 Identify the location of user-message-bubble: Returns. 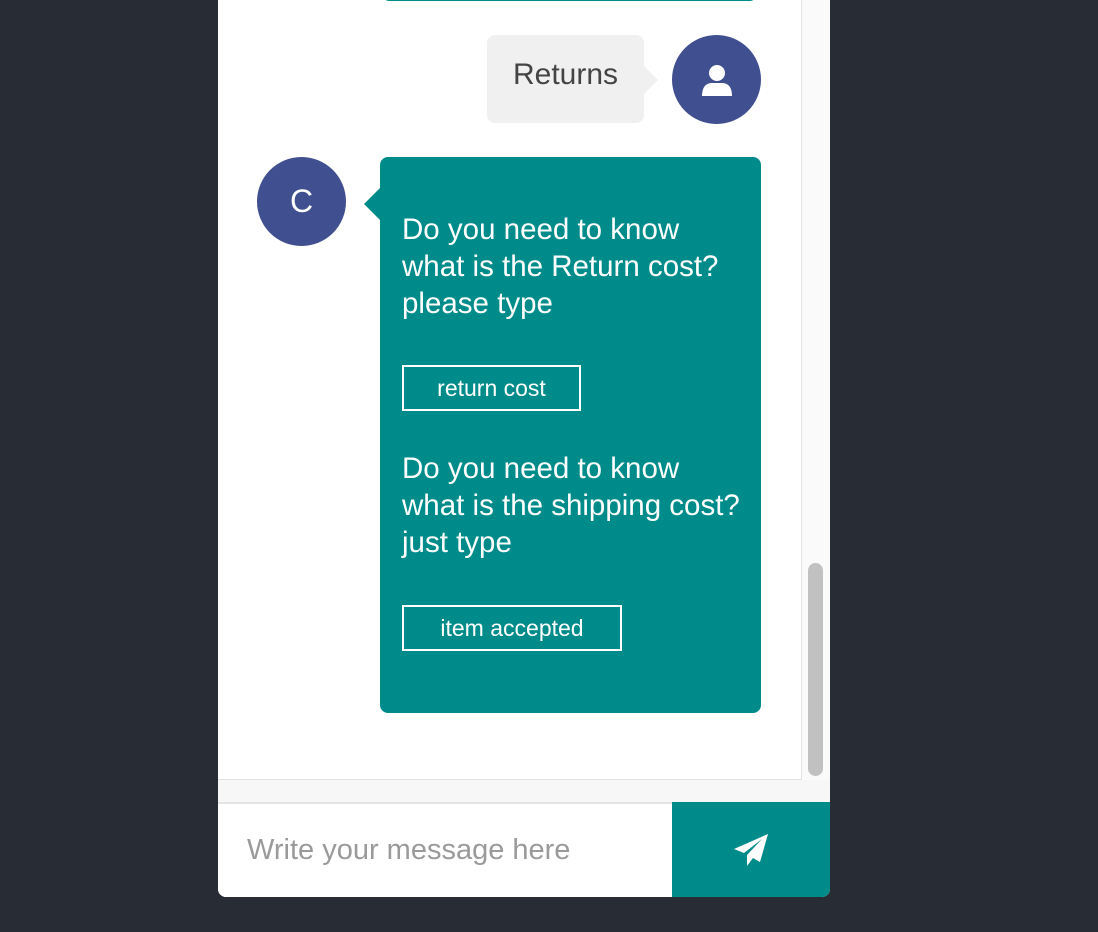
(572, 79).